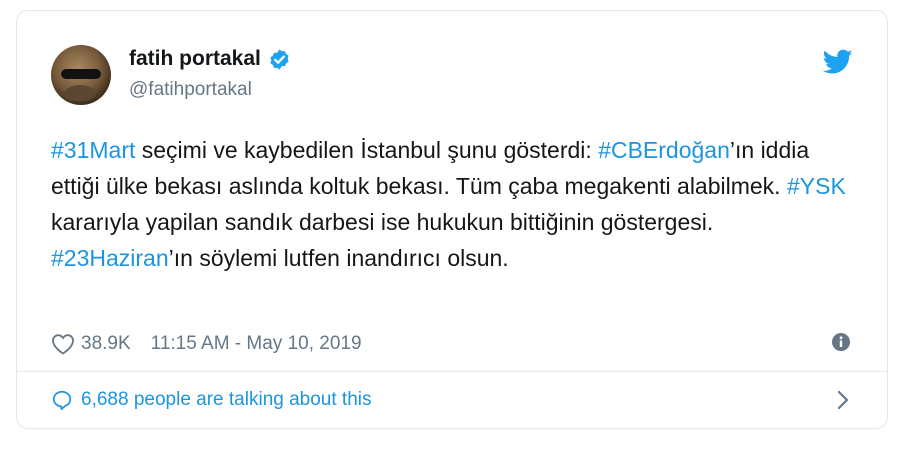 The height and width of the screenshot is (450, 900). What do you see at coordinates (106, 344) in the screenshot?
I see `like-count: 38.9K` at bounding box center [106, 344].